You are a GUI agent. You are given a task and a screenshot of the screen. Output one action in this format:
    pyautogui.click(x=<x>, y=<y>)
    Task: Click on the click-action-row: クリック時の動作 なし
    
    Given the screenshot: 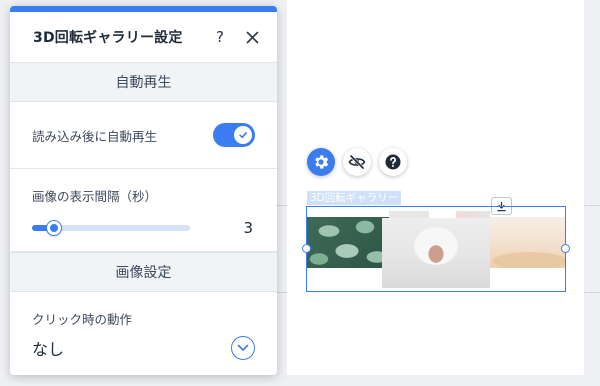 What is the action you would take?
    pyautogui.click(x=143, y=326)
    